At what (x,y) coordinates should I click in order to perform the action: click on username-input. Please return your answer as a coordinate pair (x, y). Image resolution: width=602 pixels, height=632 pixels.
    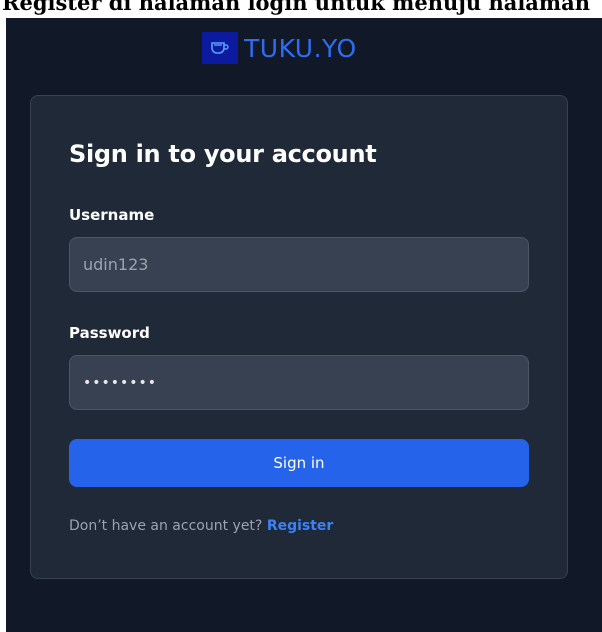
    Looking at the image, I should click on (299, 264).